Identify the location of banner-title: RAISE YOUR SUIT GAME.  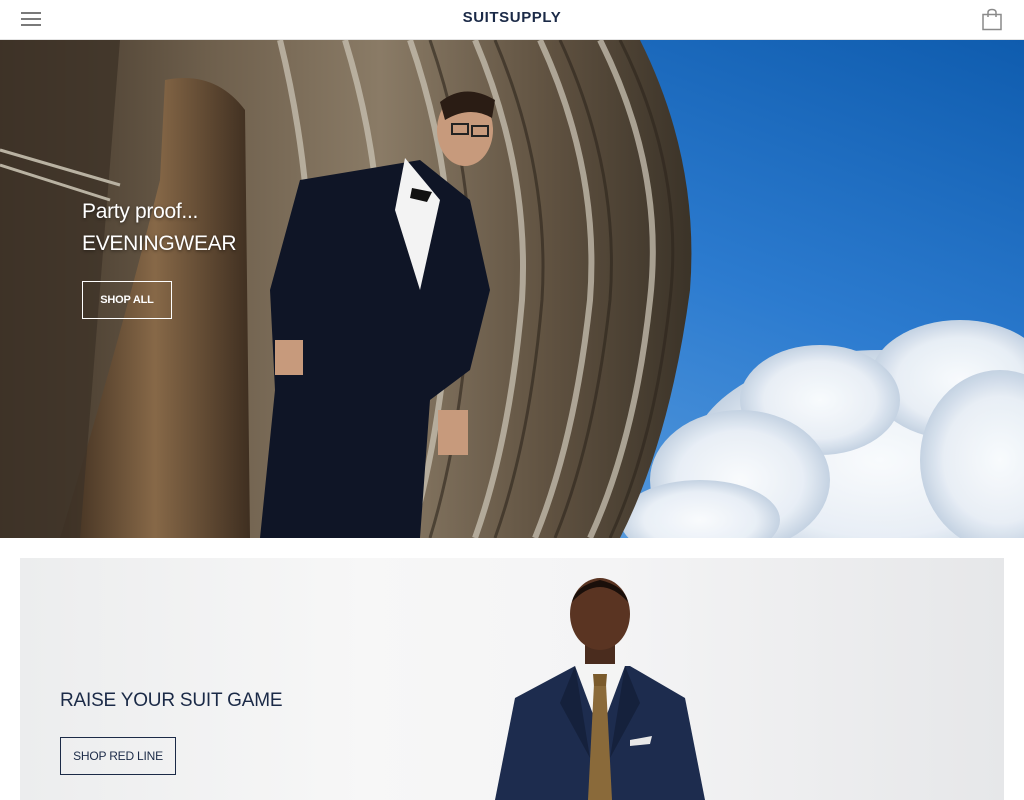
(171, 700).